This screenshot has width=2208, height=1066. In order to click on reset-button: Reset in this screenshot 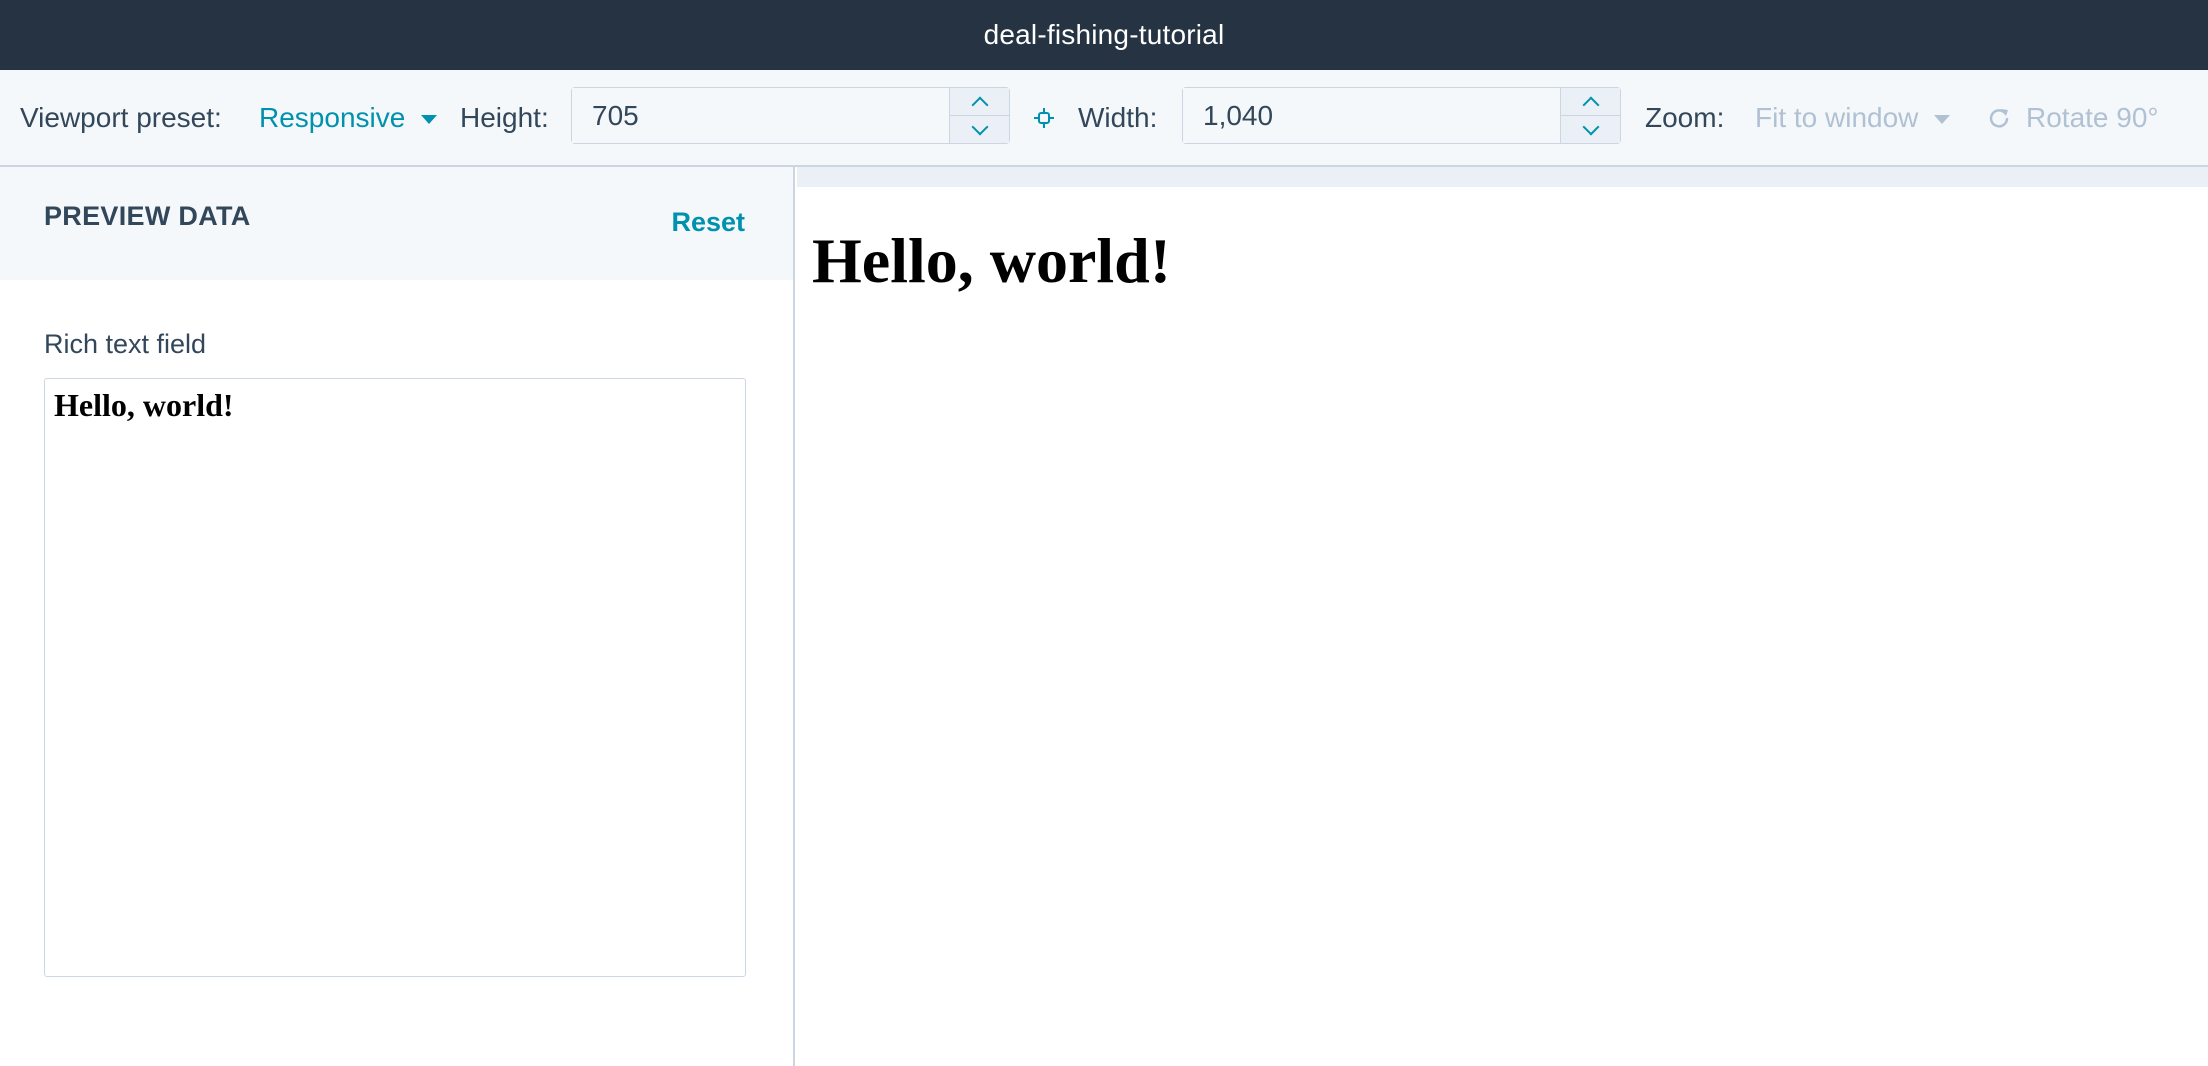, I will do `click(708, 222)`.